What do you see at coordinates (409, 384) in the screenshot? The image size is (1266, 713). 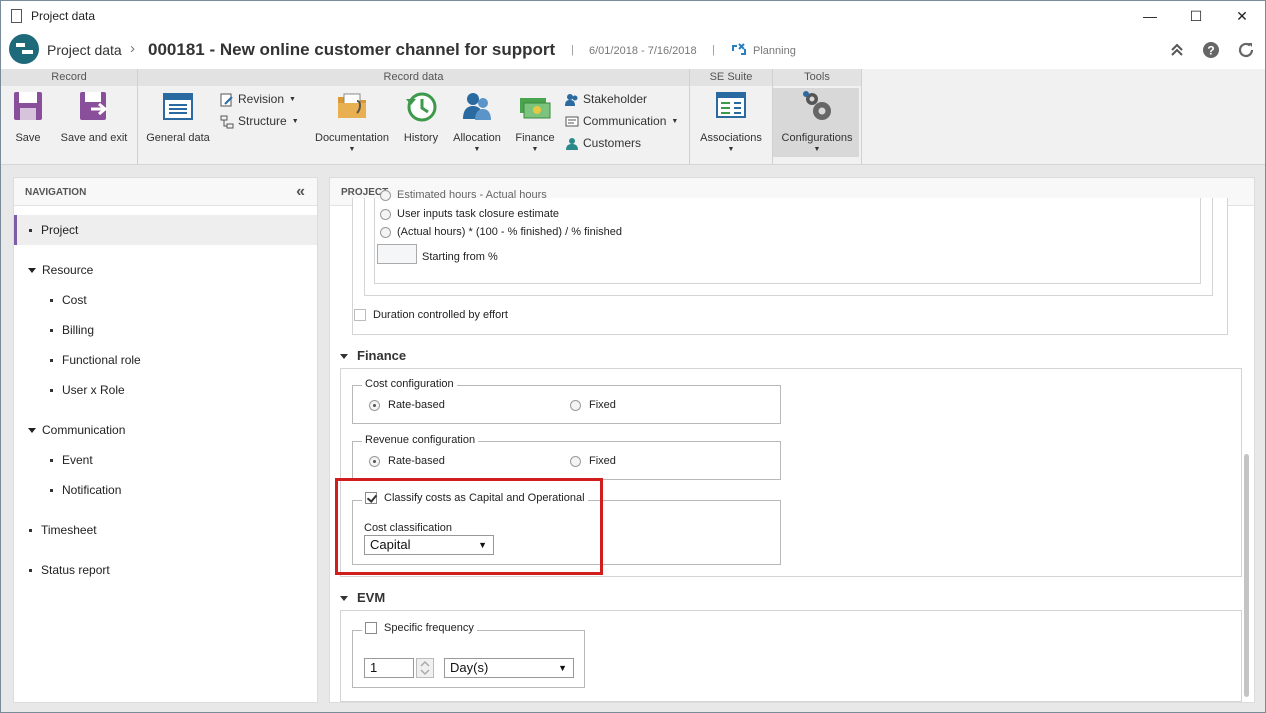 I see `cost-configuration-legend: Cost configuration` at bounding box center [409, 384].